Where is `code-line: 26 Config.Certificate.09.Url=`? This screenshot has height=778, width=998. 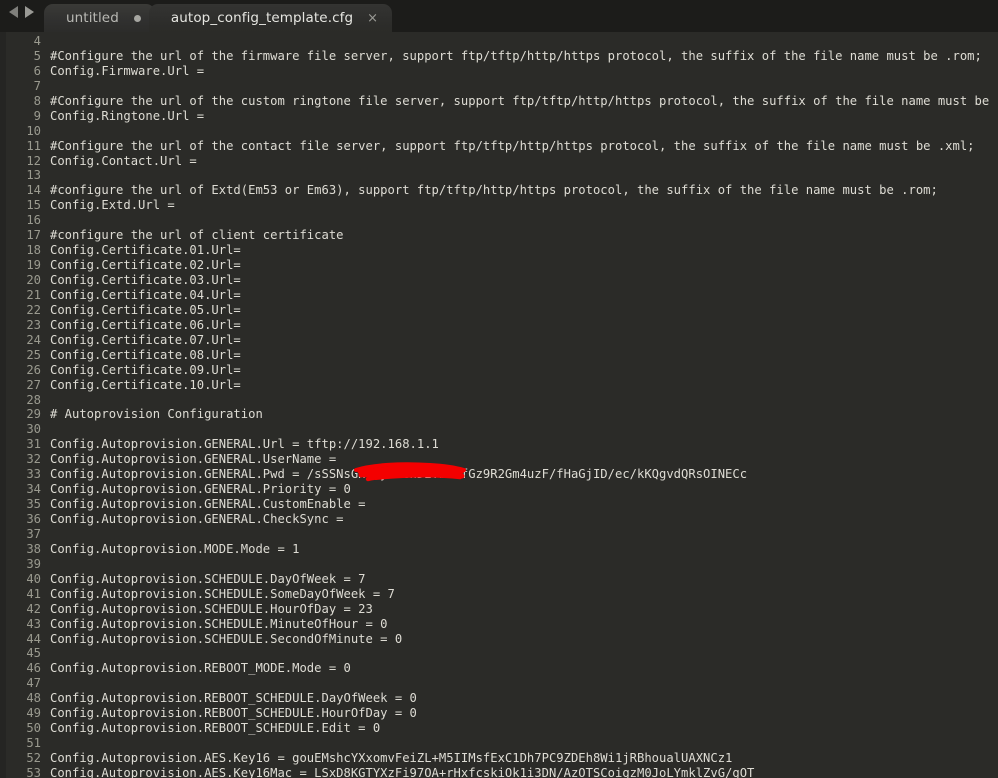
code-line: 26 Config.Certificate.09.Url= is located at coordinates (499, 370).